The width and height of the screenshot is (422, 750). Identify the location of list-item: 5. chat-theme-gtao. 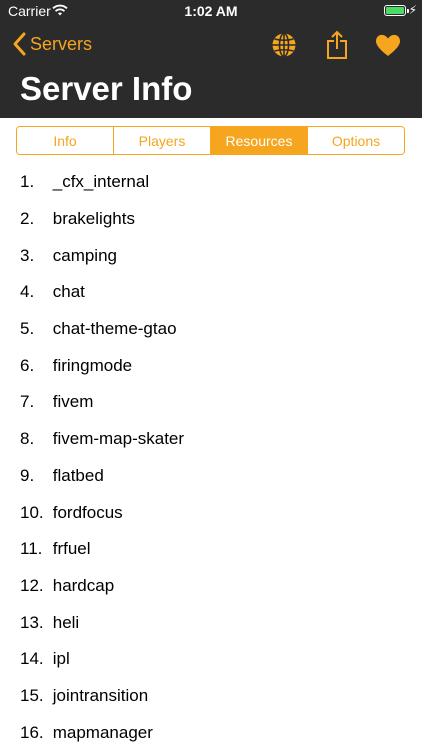
(211, 329).